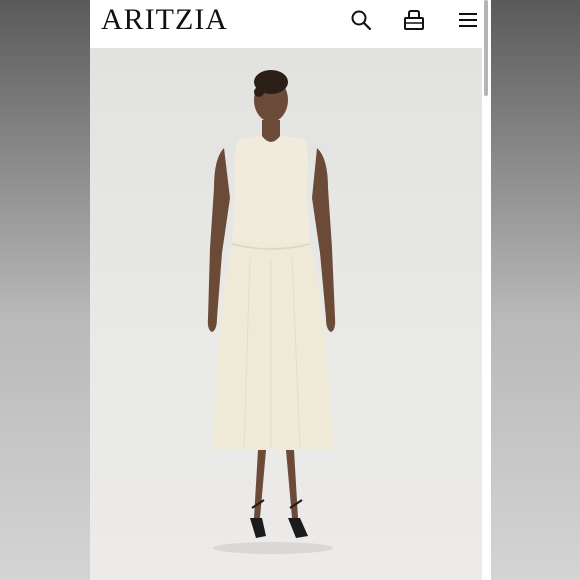 This screenshot has height=580, width=580. Describe the element at coordinates (290, 24) in the screenshot. I see `site-header: ARITZIA` at that location.